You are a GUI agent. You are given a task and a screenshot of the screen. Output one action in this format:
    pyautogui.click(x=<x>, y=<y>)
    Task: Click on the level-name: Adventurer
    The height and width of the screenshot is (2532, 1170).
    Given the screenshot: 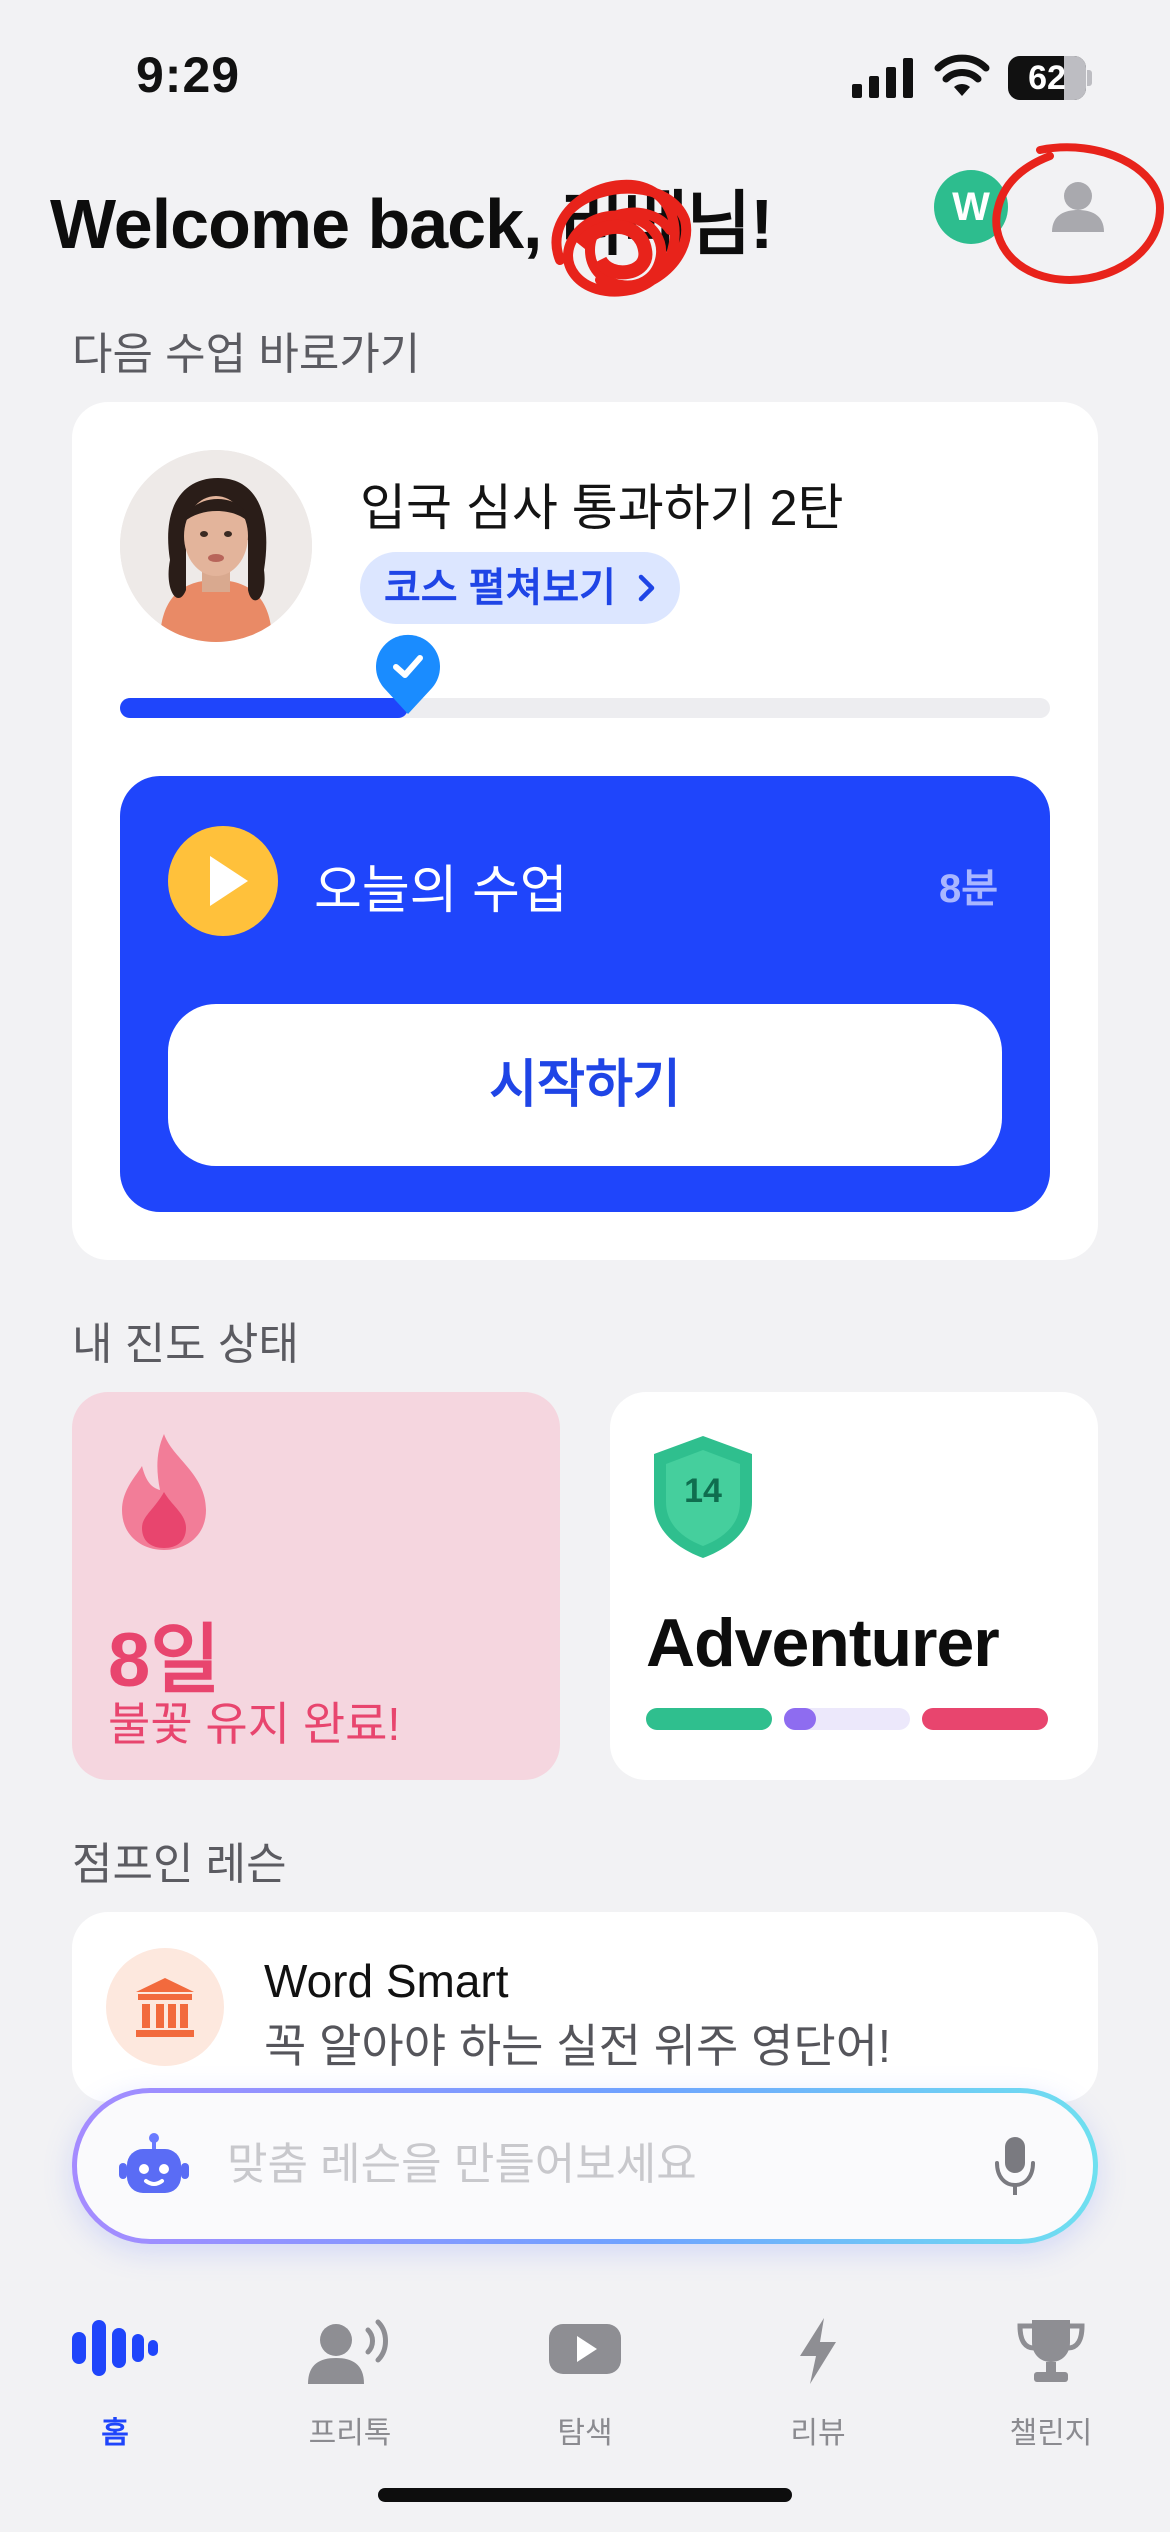 What is the action you would take?
    pyautogui.click(x=823, y=1643)
    